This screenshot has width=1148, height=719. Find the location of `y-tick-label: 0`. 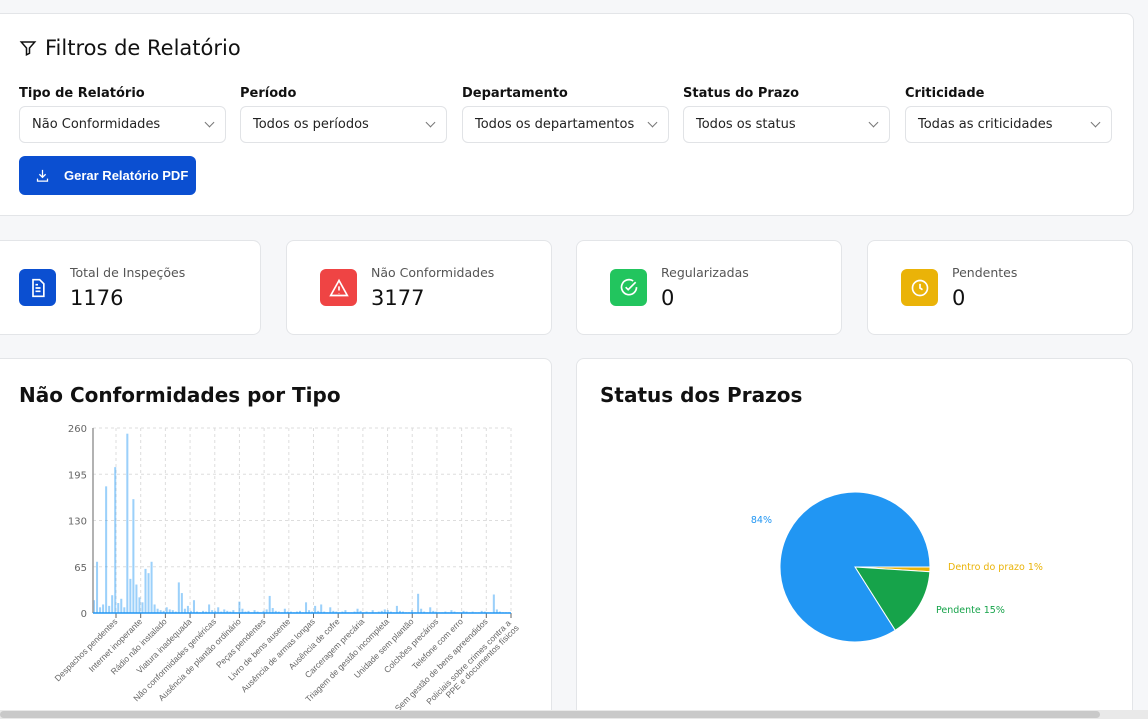

y-tick-label: 0 is located at coordinates (84, 614).